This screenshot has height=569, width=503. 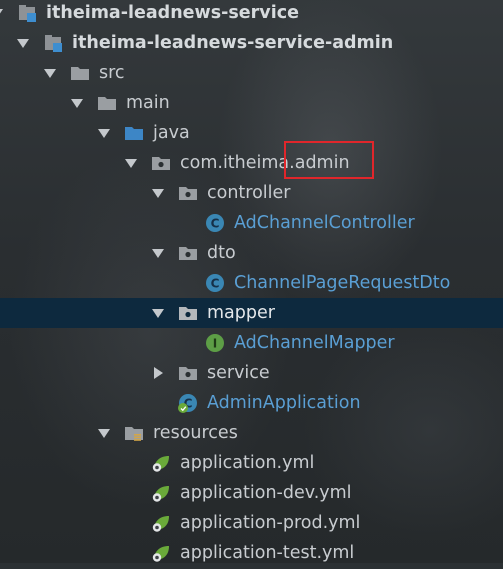 What do you see at coordinates (324, 223) in the screenshot?
I see `tree-node-label: AdChannelController` at bounding box center [324, 223].